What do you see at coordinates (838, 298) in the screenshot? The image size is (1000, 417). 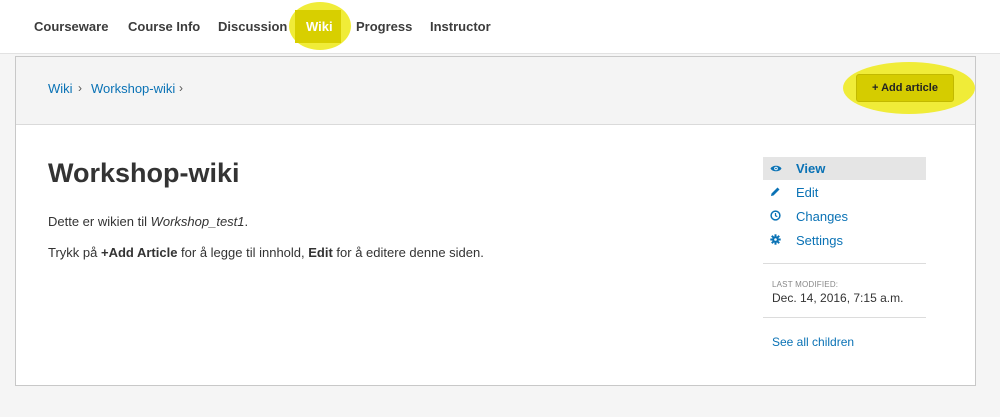 I see `last-modified-value: Dec. 14, 2016, 7:15 a.m.` at bounding box center [838, 298].